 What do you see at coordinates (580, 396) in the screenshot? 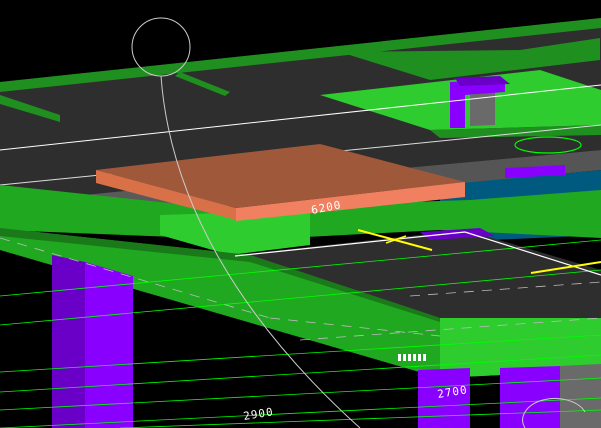
I see `column-bottom-right-grey` at bounding box center [580, 396].